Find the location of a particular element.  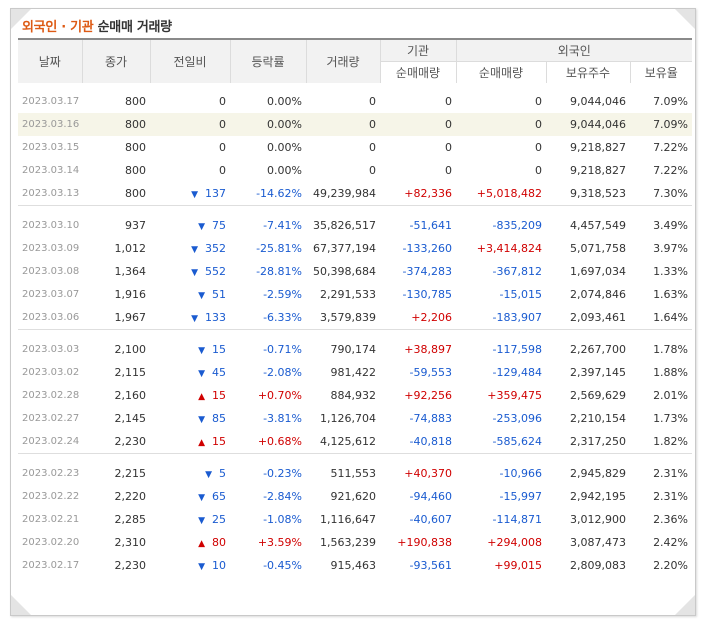

cell-inst-net: +38,897 is located at coordinates (428, 349).